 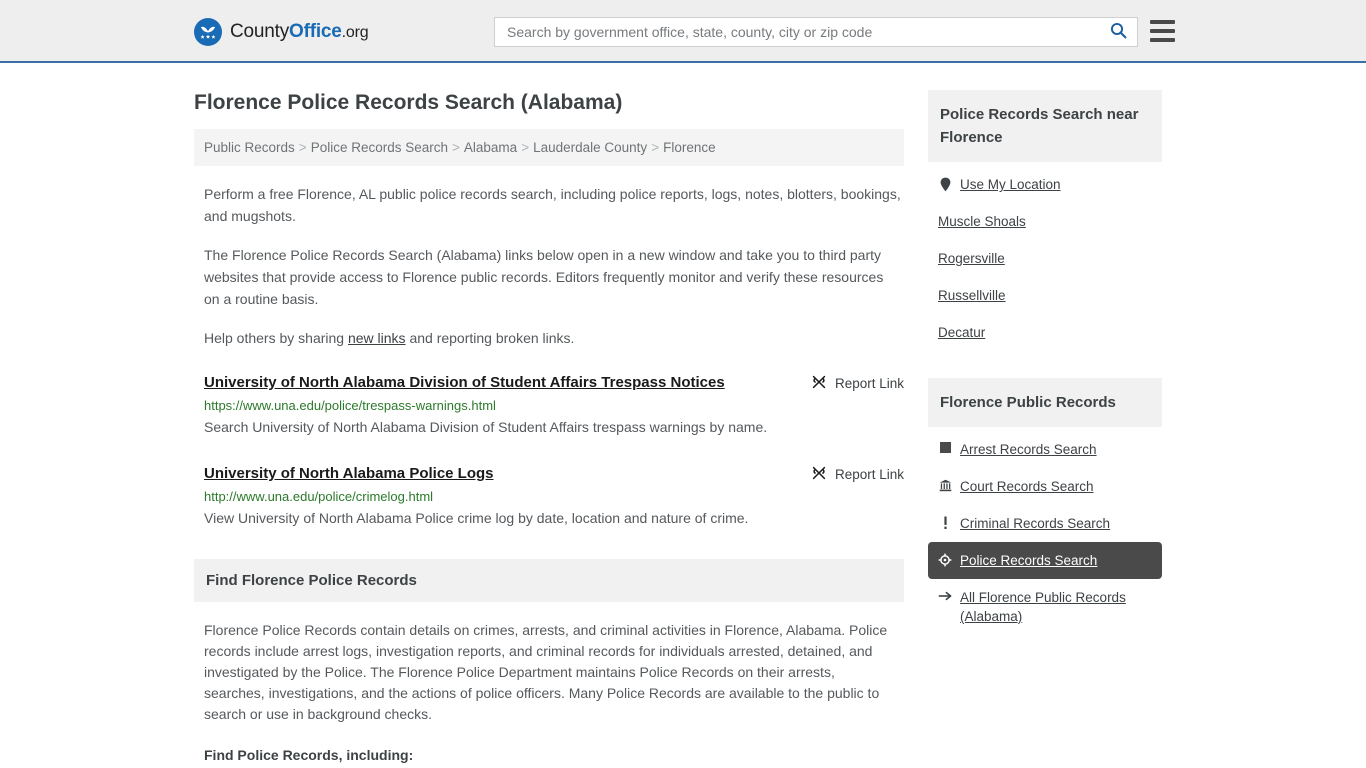 What do you see at coordinates (276, 338) in the screenshot?
I see `share-text-before: Help others by sharing` at bounding box center [276, 338].